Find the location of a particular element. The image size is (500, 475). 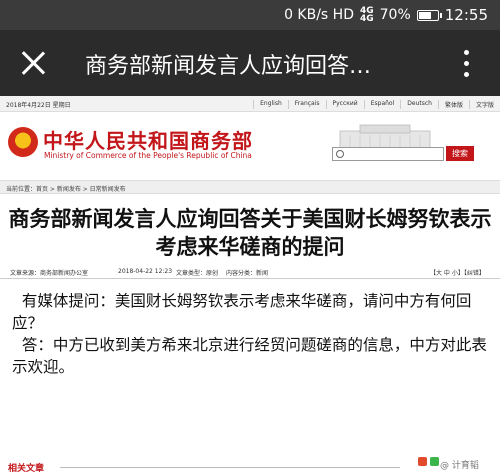

lang-traditional: 繁体版 is located at coordinates (453, 104).